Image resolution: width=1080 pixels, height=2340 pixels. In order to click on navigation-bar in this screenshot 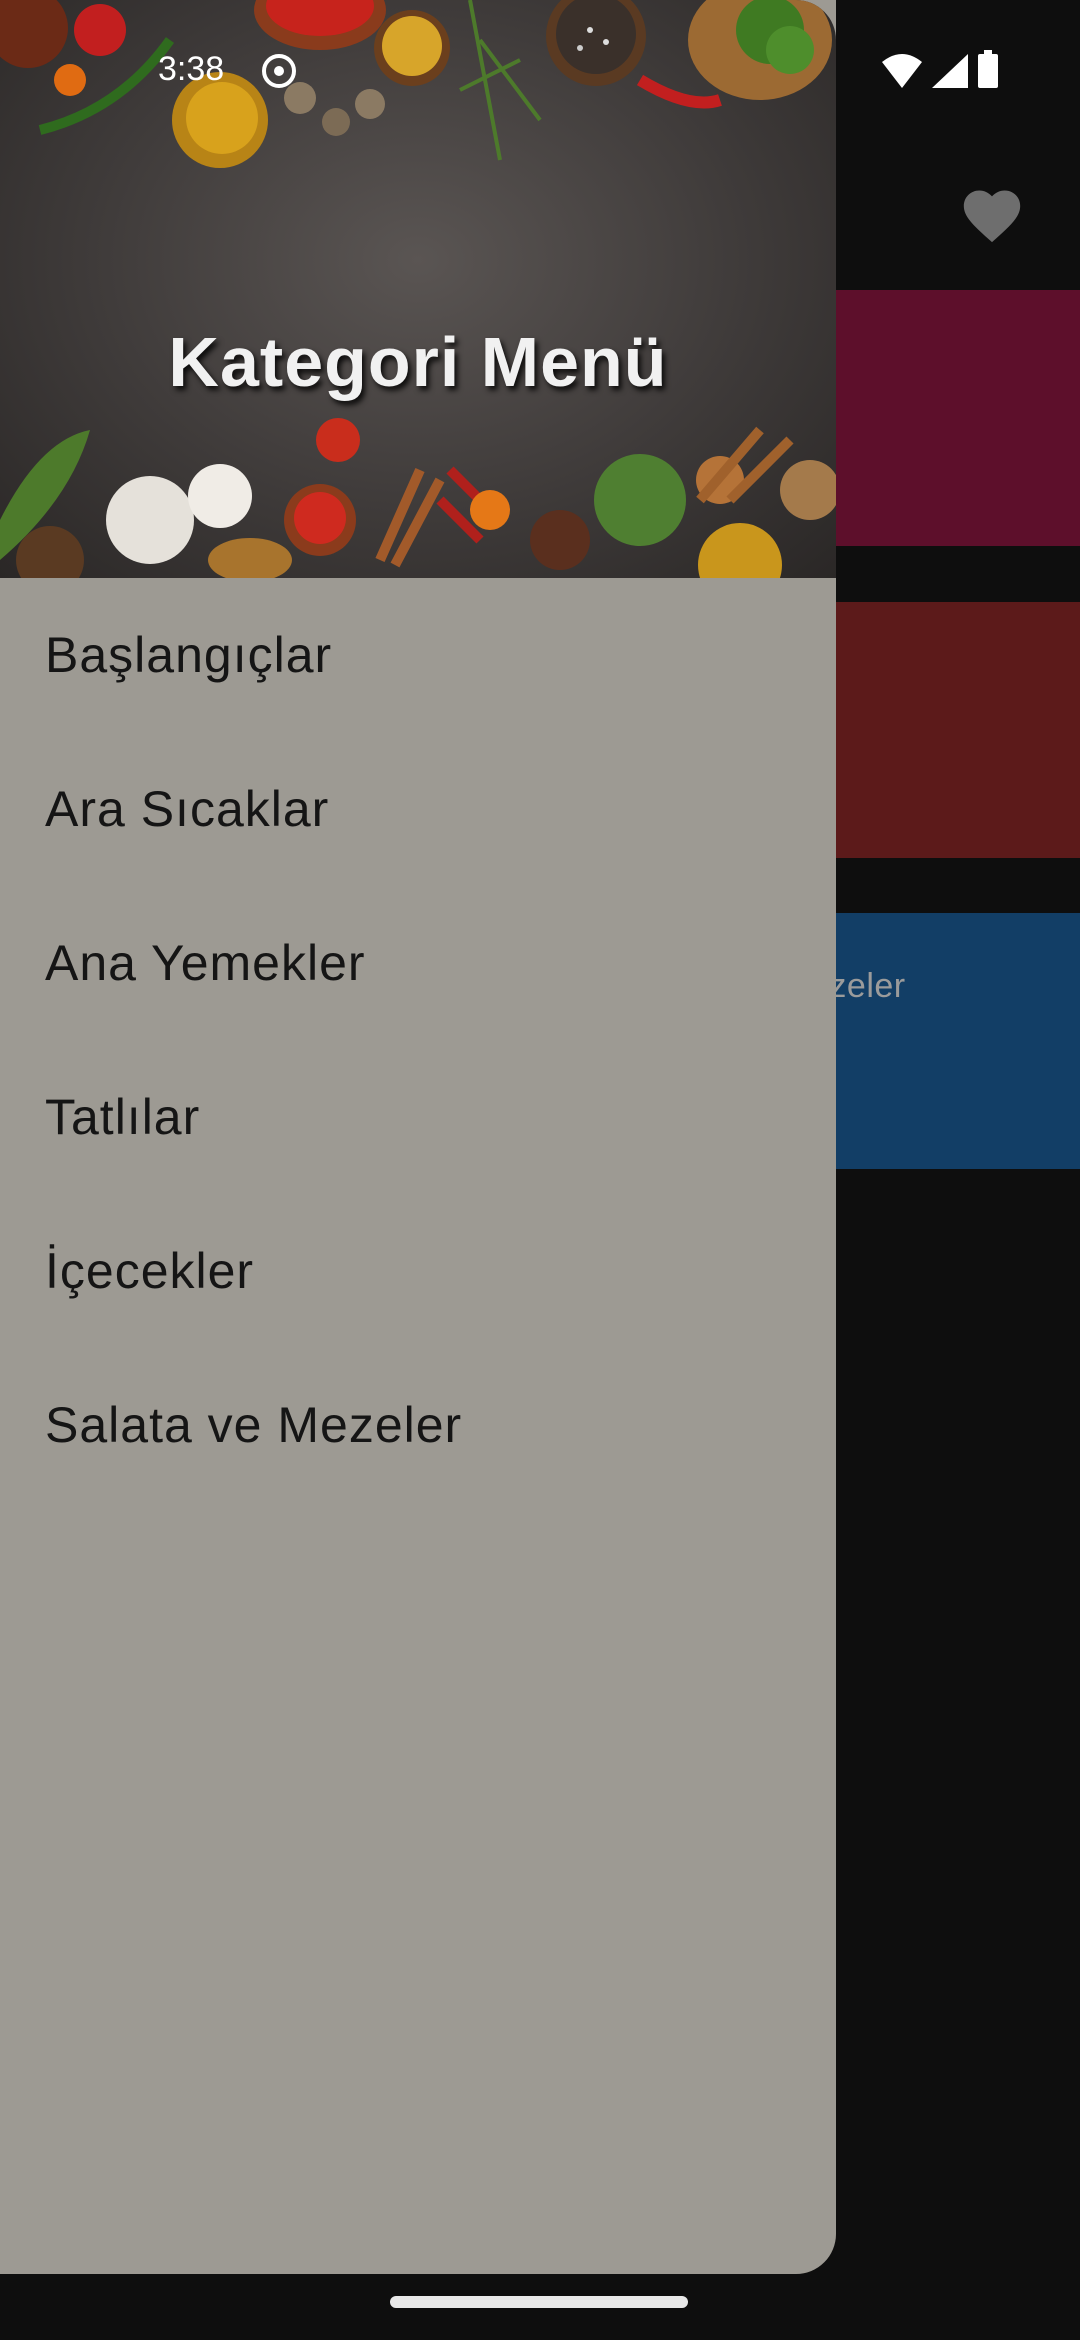, I will do `click(540, 2307)`.